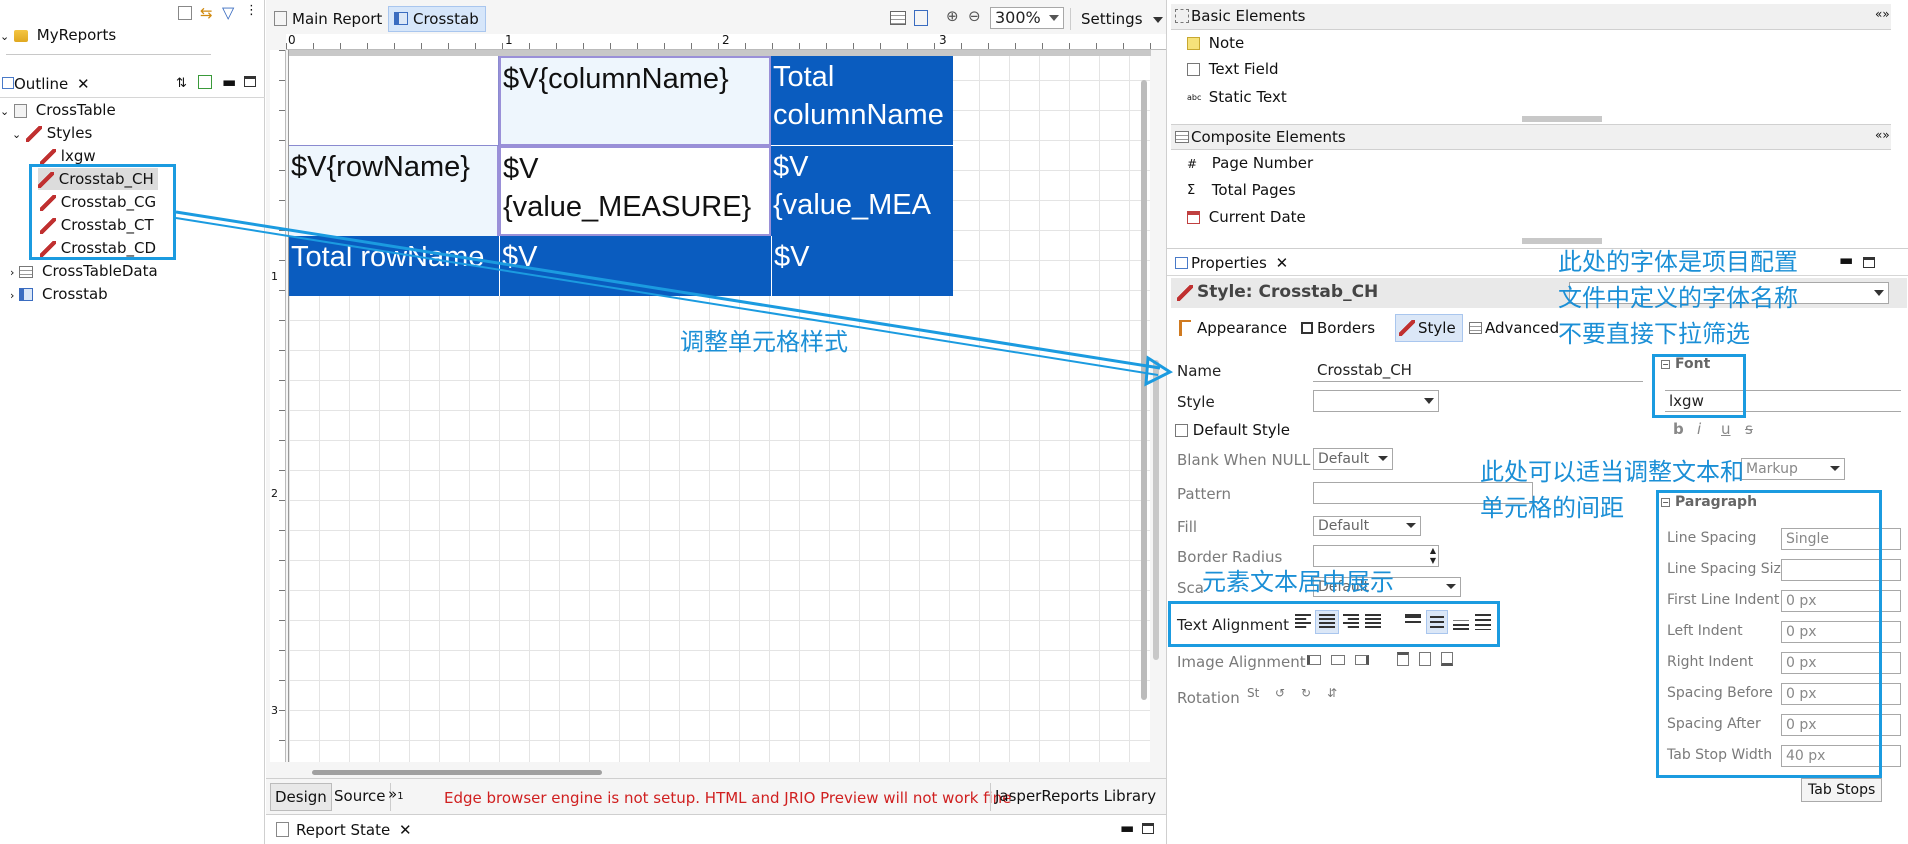 The height and width of the screenshot is (844, 1908). Describe the element at coordinates (1159, 371) in the screenshot. I see `arrow-head` at that location.